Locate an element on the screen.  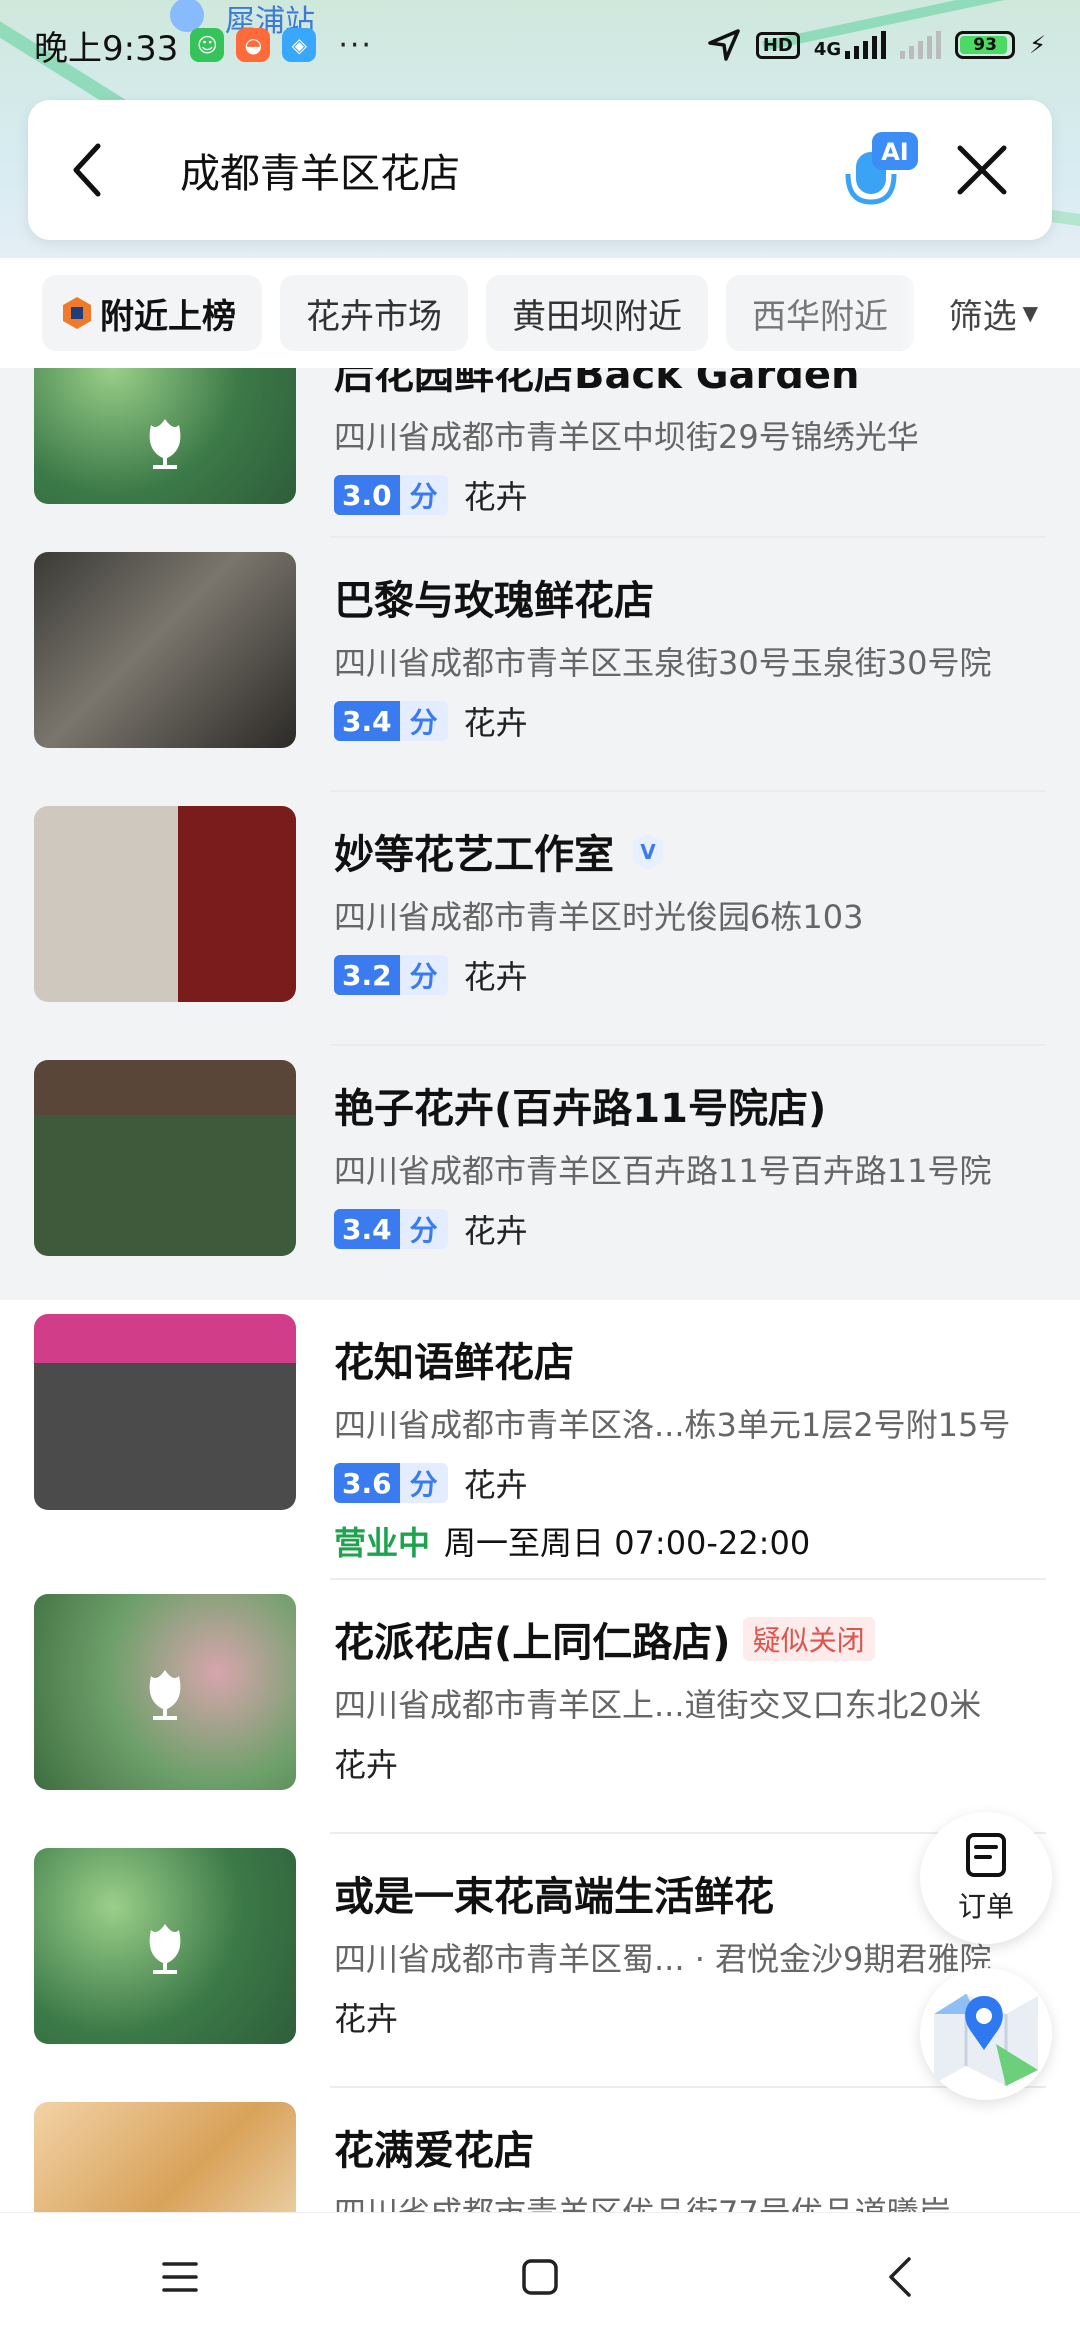
chevron-down-icon: ▼ is located at coordinates (1030, 313).